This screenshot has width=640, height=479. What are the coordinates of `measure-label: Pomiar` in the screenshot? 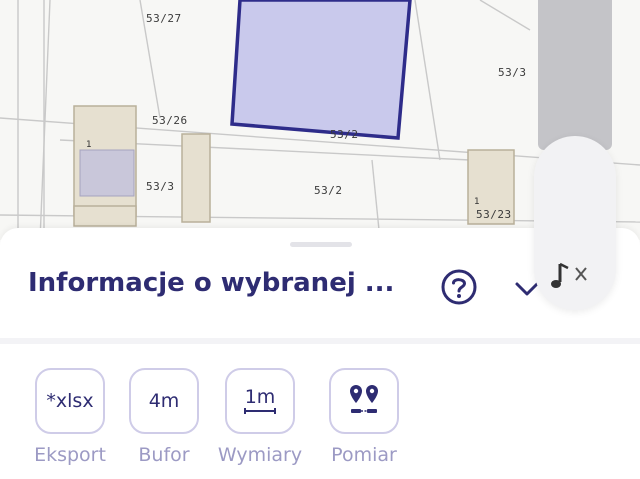 It's located at (364, 455).